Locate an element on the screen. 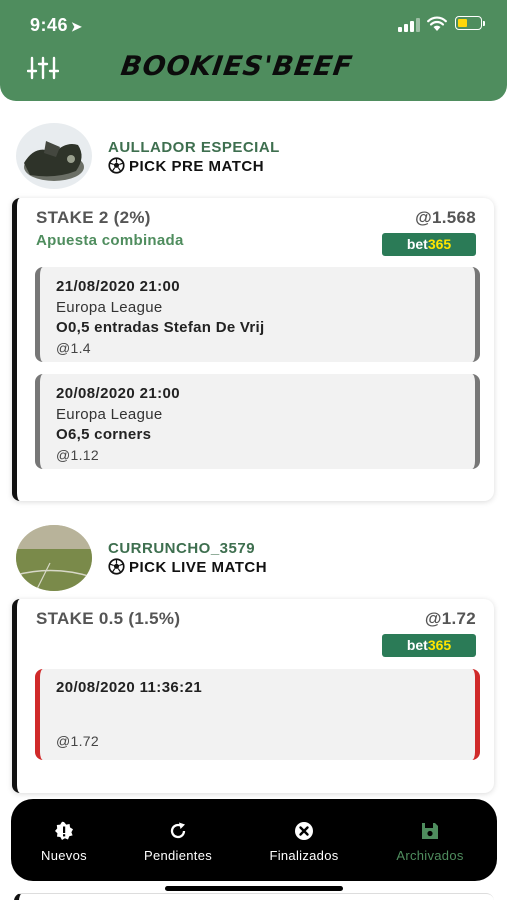  total-odds: @1.568 is located at coordinates (445, 217).